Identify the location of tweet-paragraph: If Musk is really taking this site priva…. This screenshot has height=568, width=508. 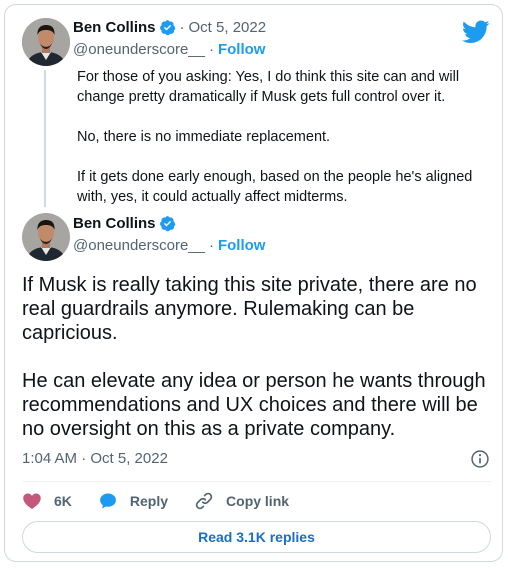
(249, 309).